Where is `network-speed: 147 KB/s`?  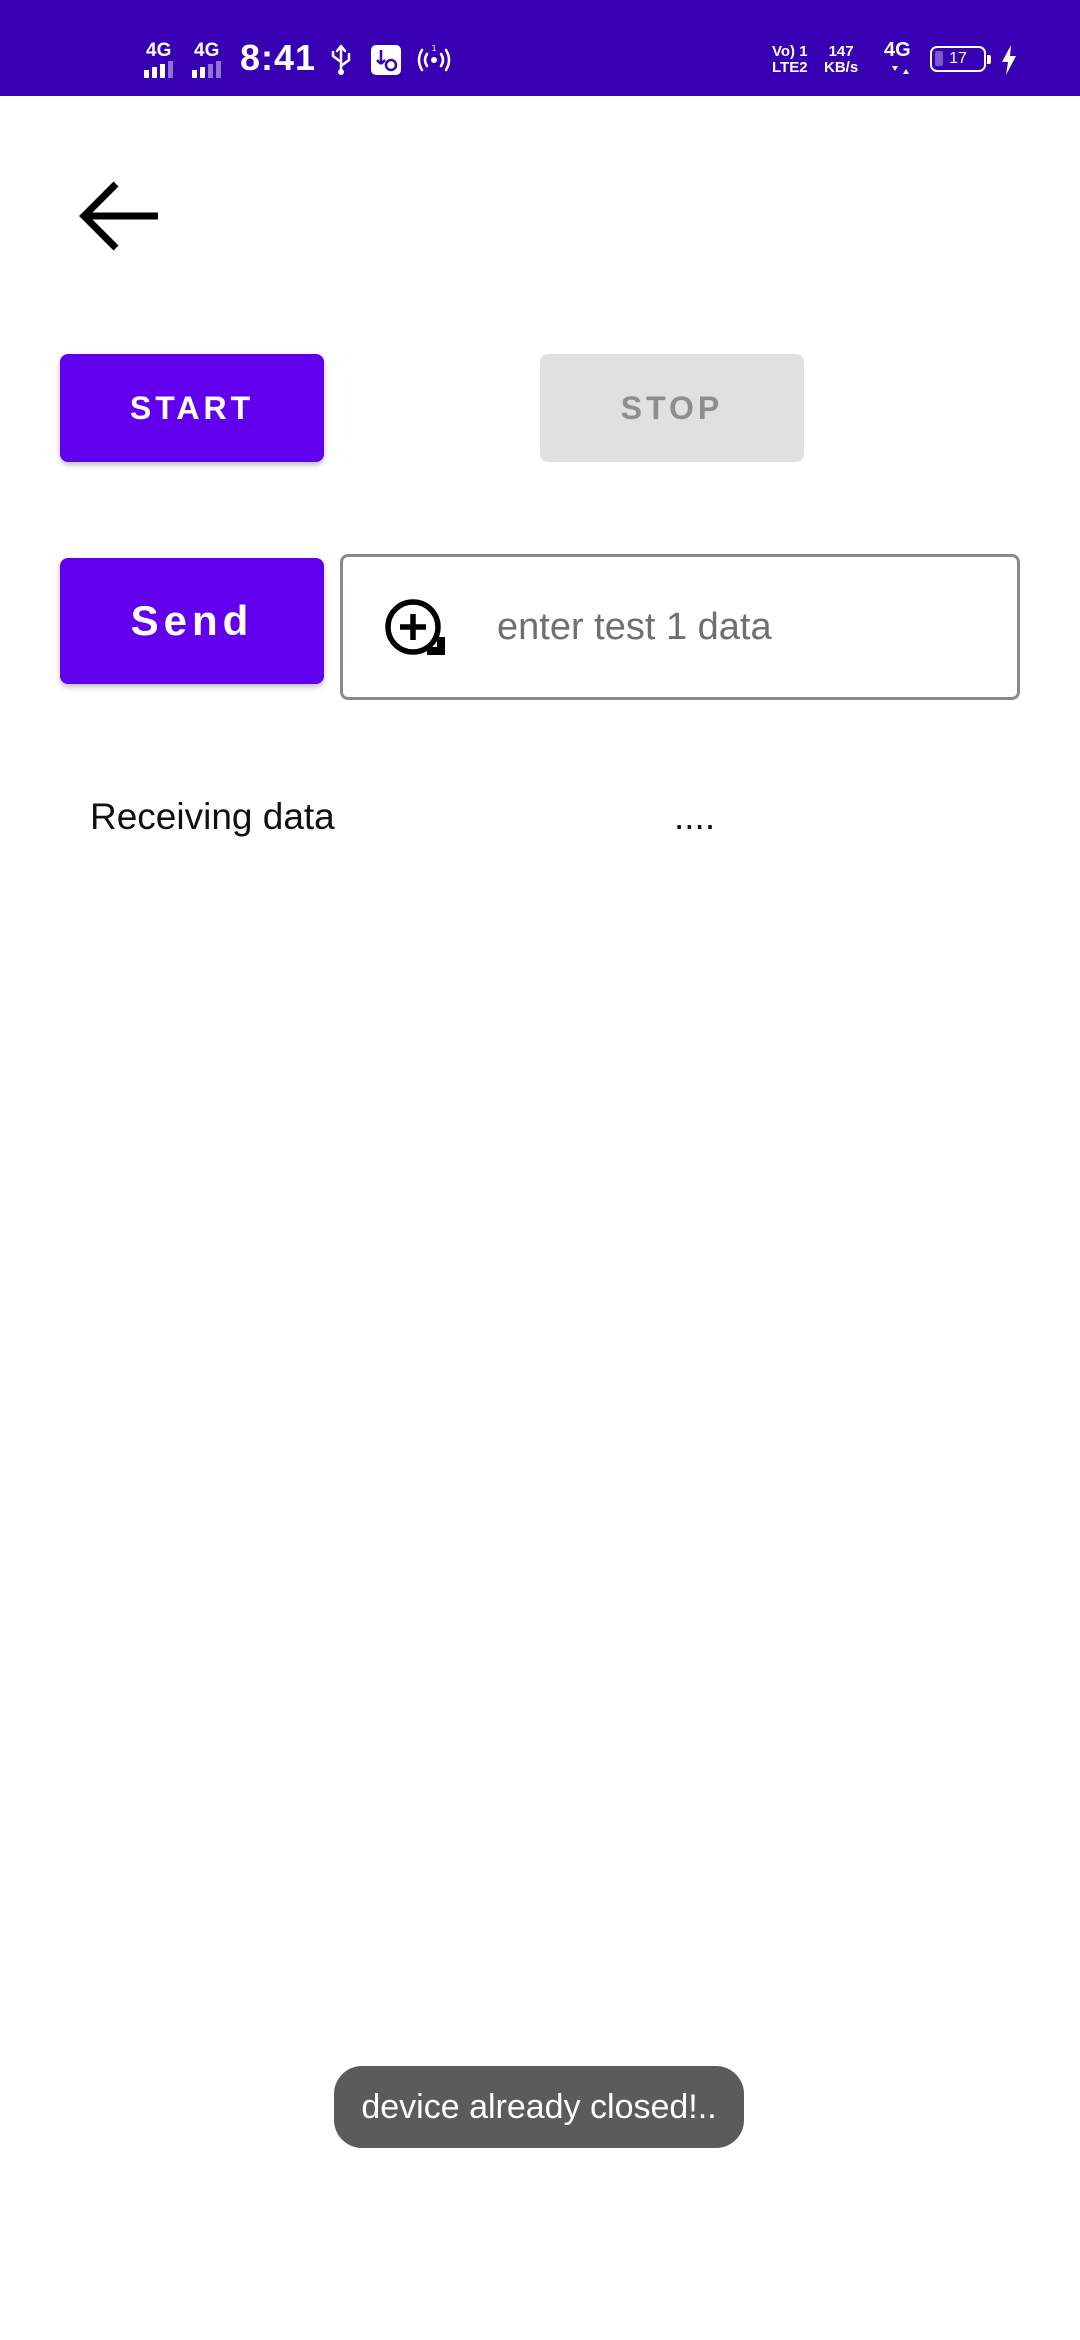
network-speed: 147 KB/s is located at coordinates (841, 60).